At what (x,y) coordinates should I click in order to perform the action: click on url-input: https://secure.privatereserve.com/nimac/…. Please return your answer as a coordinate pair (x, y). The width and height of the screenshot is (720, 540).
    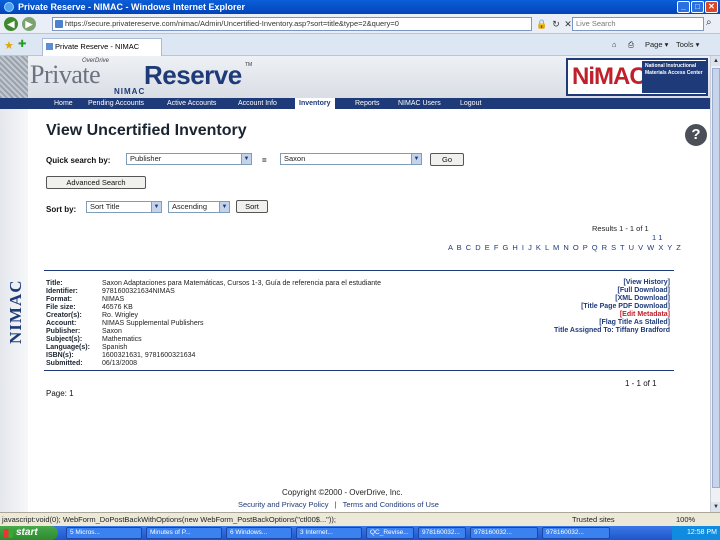
    Looking at the image, I should click on (292, 24).